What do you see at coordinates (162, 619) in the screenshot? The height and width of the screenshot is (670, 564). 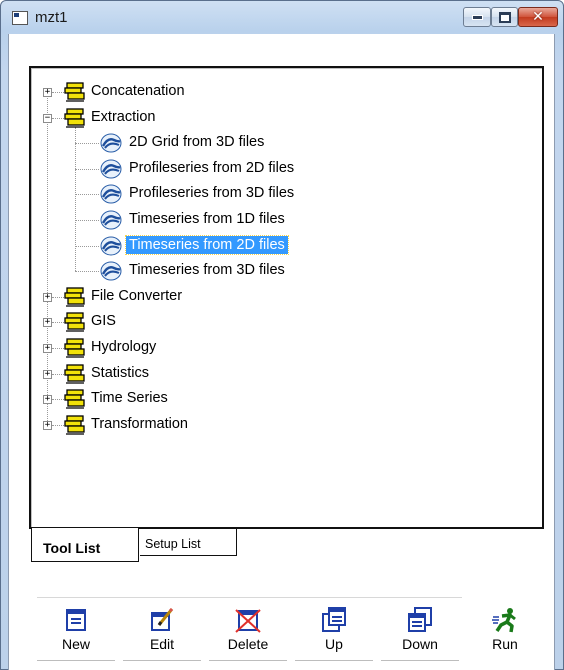 I see `edit-icon` at bounding box center [162, 619].